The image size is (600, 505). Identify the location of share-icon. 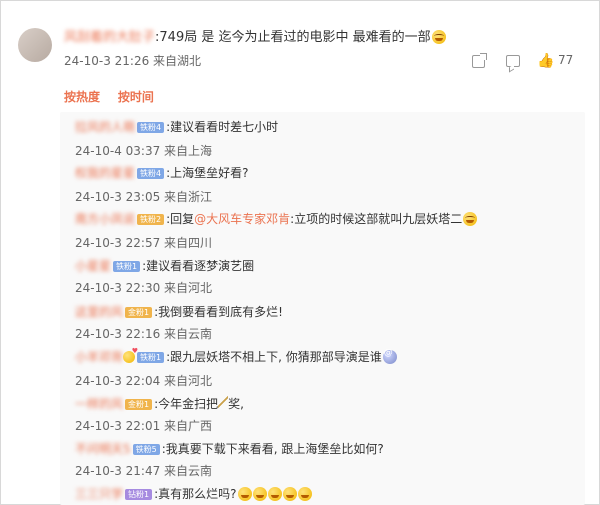
(479, 60).